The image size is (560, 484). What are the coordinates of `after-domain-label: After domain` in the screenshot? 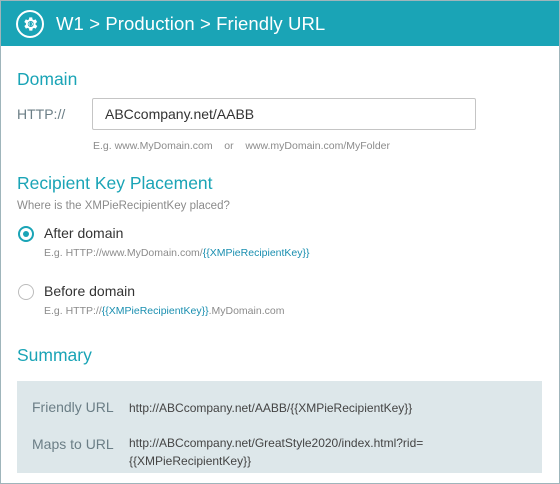 It's located at (83, 233).